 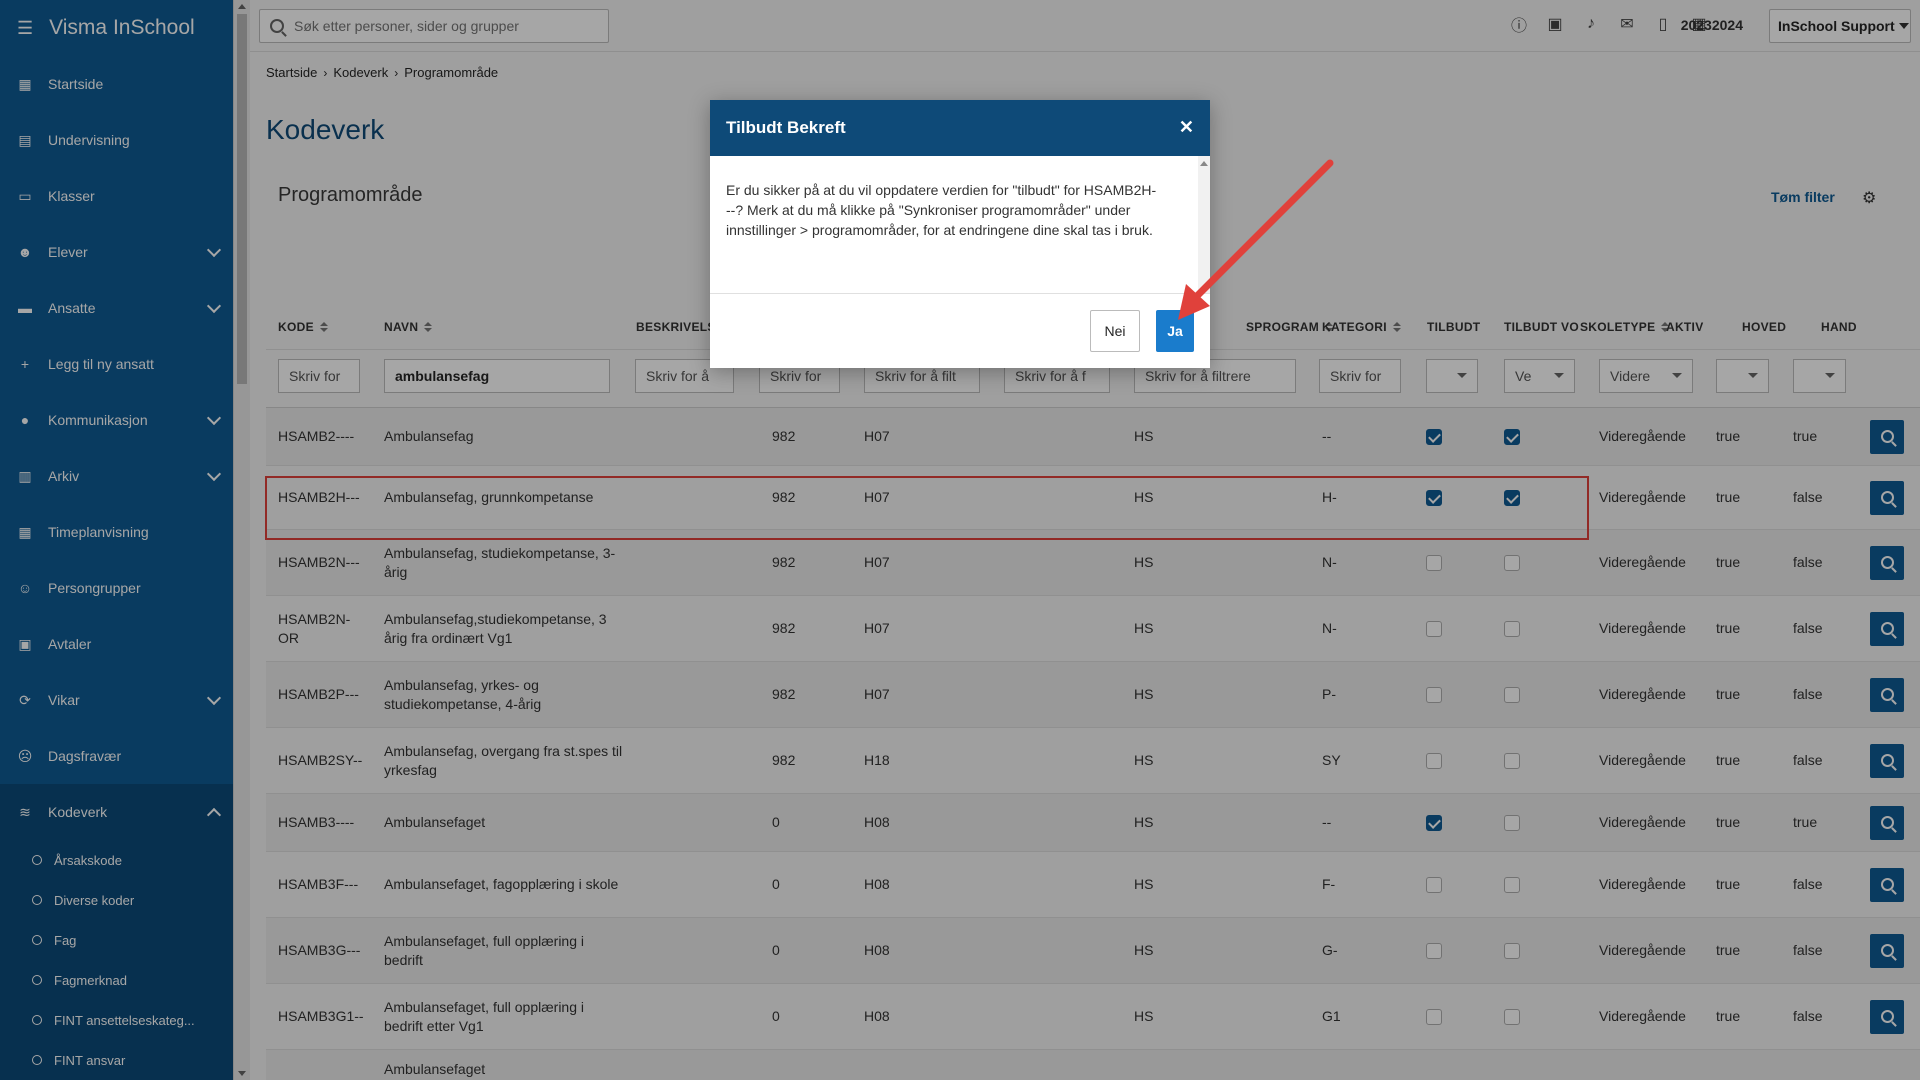 I want to click on dialog-footer: Nei Ja, so click(x=960, y=331).